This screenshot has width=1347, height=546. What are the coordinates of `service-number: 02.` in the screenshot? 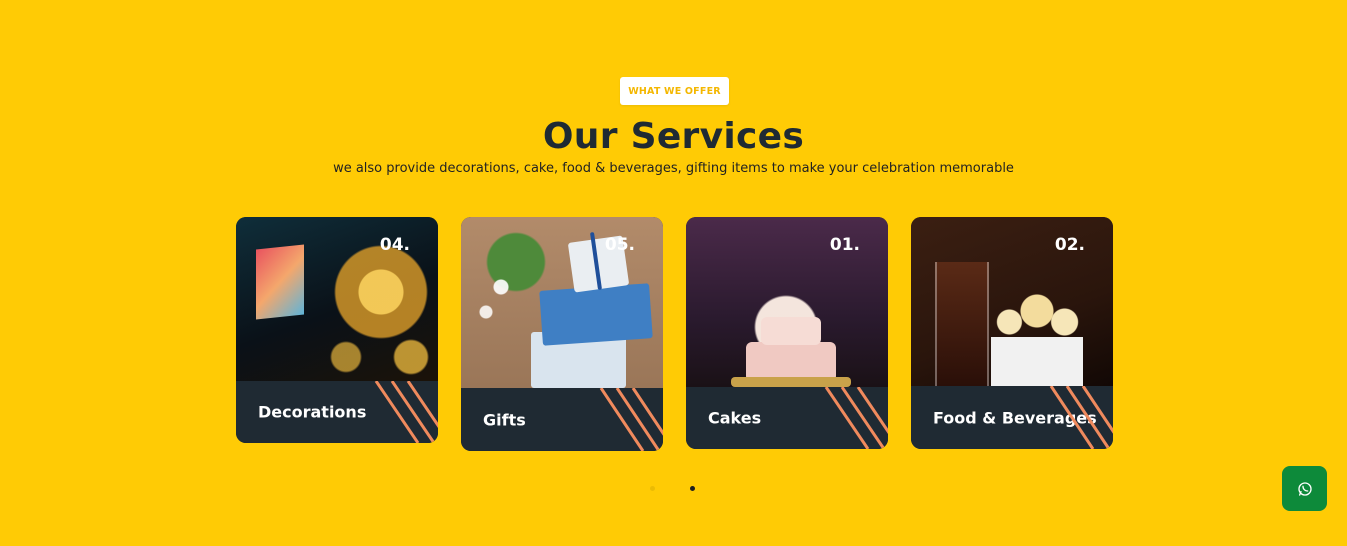 It's located at (1069, 245).